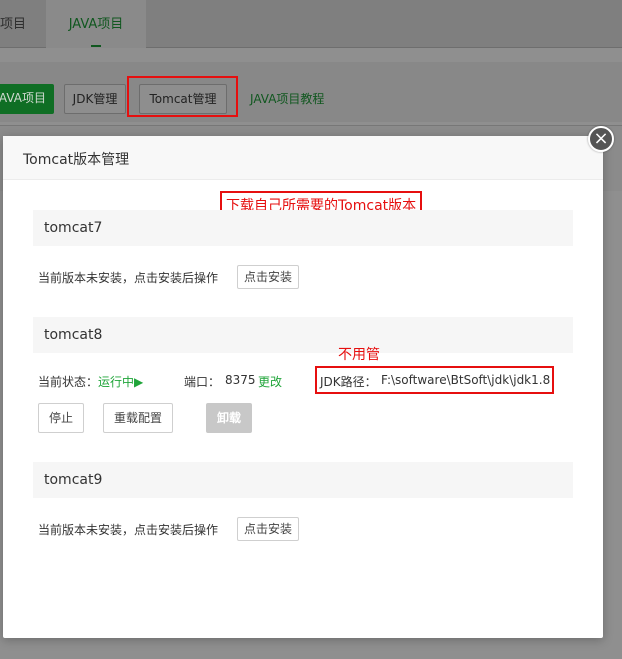 The height and width of the screenshot is (659, 622). What do you see at coordinates (76, 160) in the screenshot?
I see `dialog-title: Tomcat版本管理` at bounding box center [76, 160].